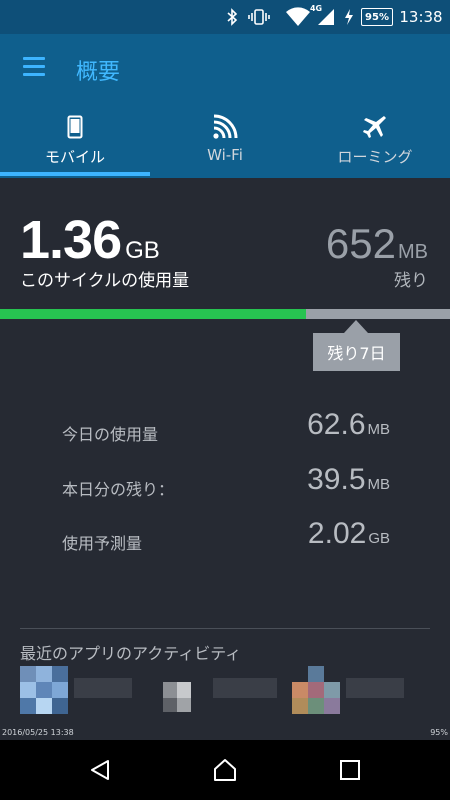  I want to click on battery-percent: 95%, so click(377, 17).